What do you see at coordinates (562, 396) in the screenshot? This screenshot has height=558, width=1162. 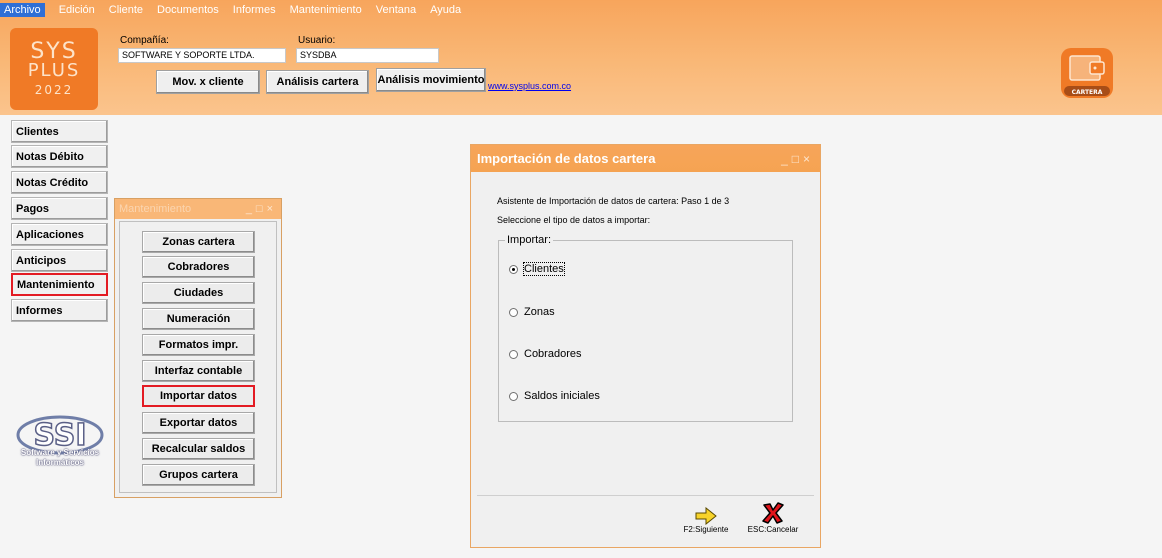 I see `radio-saldos-iniciales-label: Saldos iniciales` at bounding box center [562, 396].